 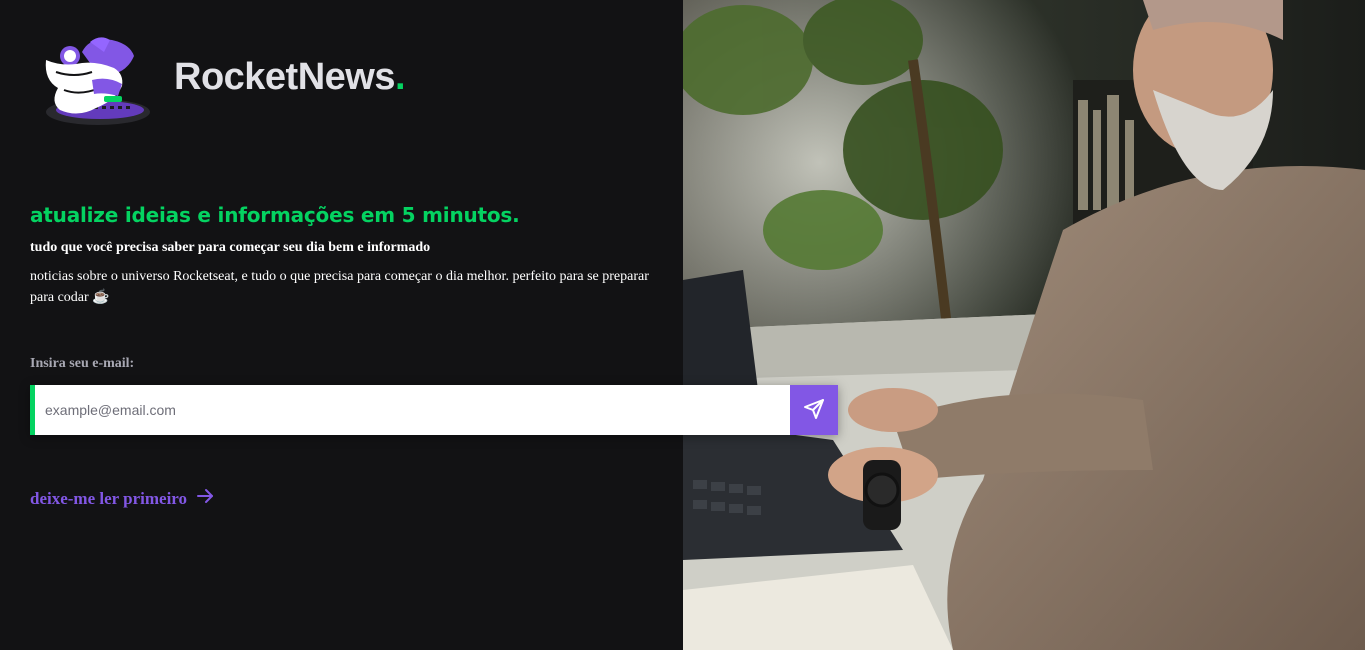 What do you see at coordinates (284, 77) in the screenshot?
I see `brand-name: RocketNews` at bounding box center [284, 77].